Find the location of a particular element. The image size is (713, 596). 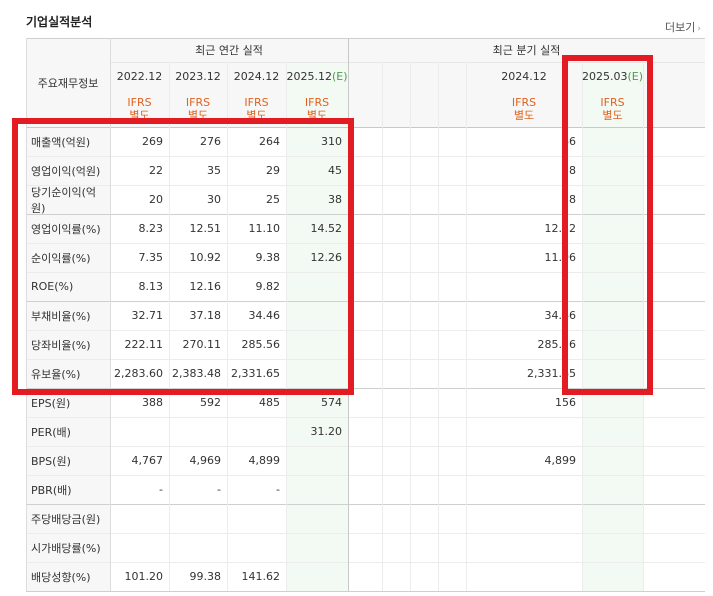

more-label: 더보기 is located at coordinates (680, 27).